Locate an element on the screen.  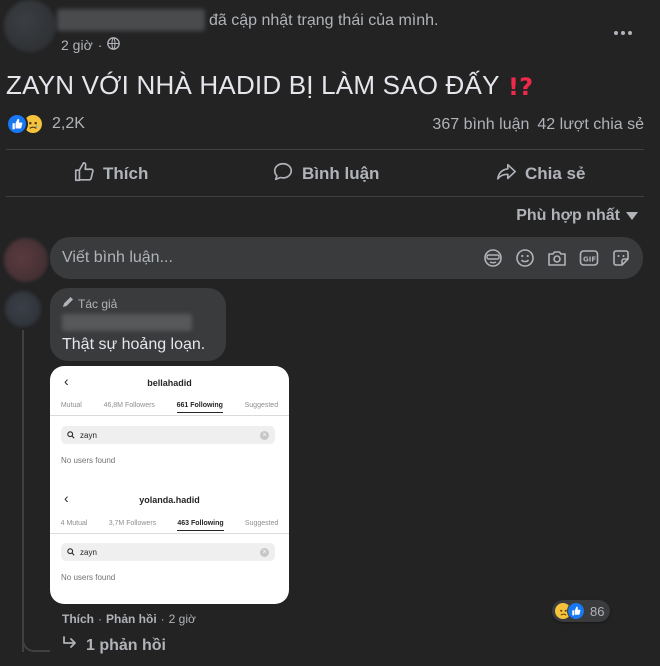
poster-avatar is located at coordinates (30, 26).